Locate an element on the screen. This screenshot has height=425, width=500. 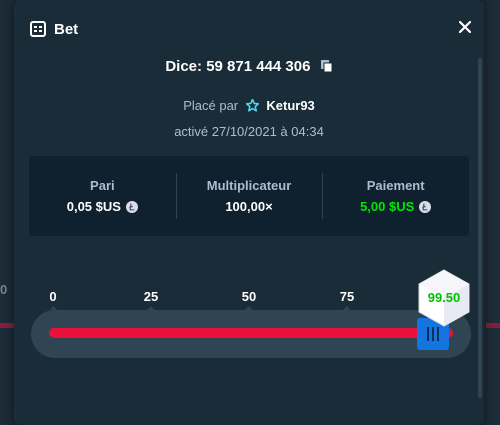
slider-track is located at coordinates (251, 333).